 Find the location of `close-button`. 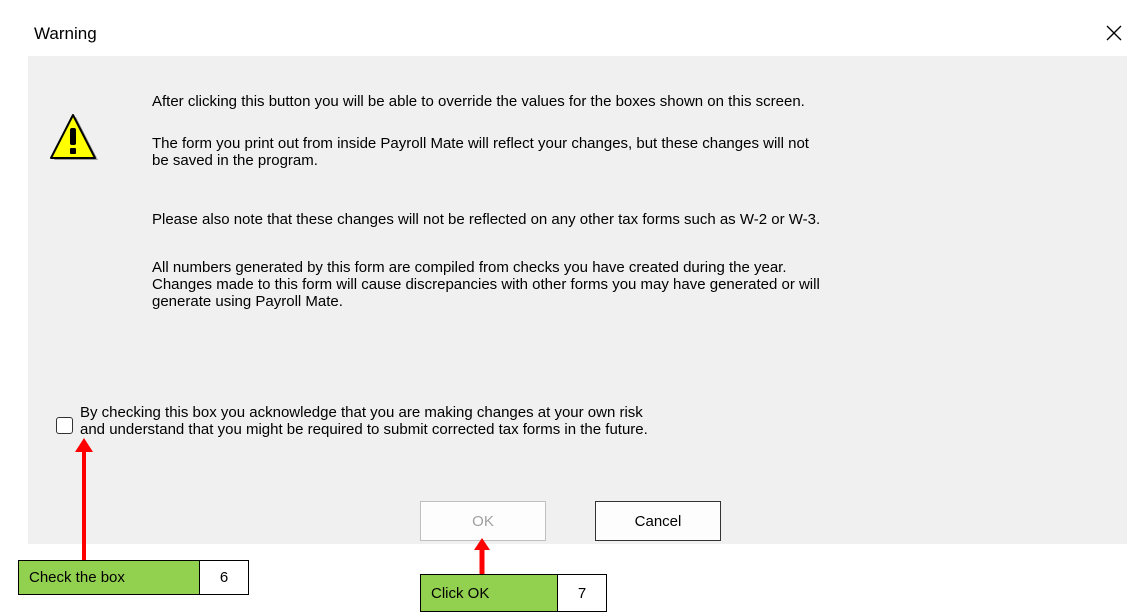

close-button is located at coordinates (1113, 33).